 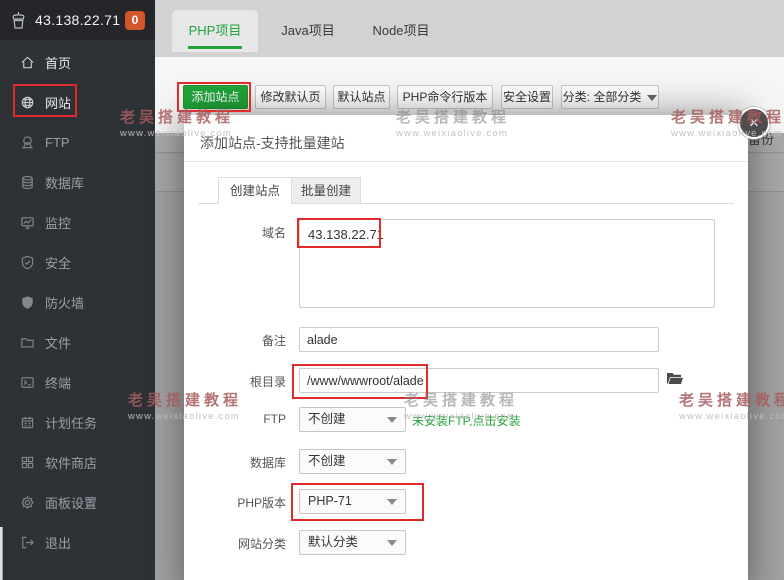 What do you see at coordinates (274, 419) in the screenshot?
I see `ftp-label: FTP` at bounding box center [274, 419].